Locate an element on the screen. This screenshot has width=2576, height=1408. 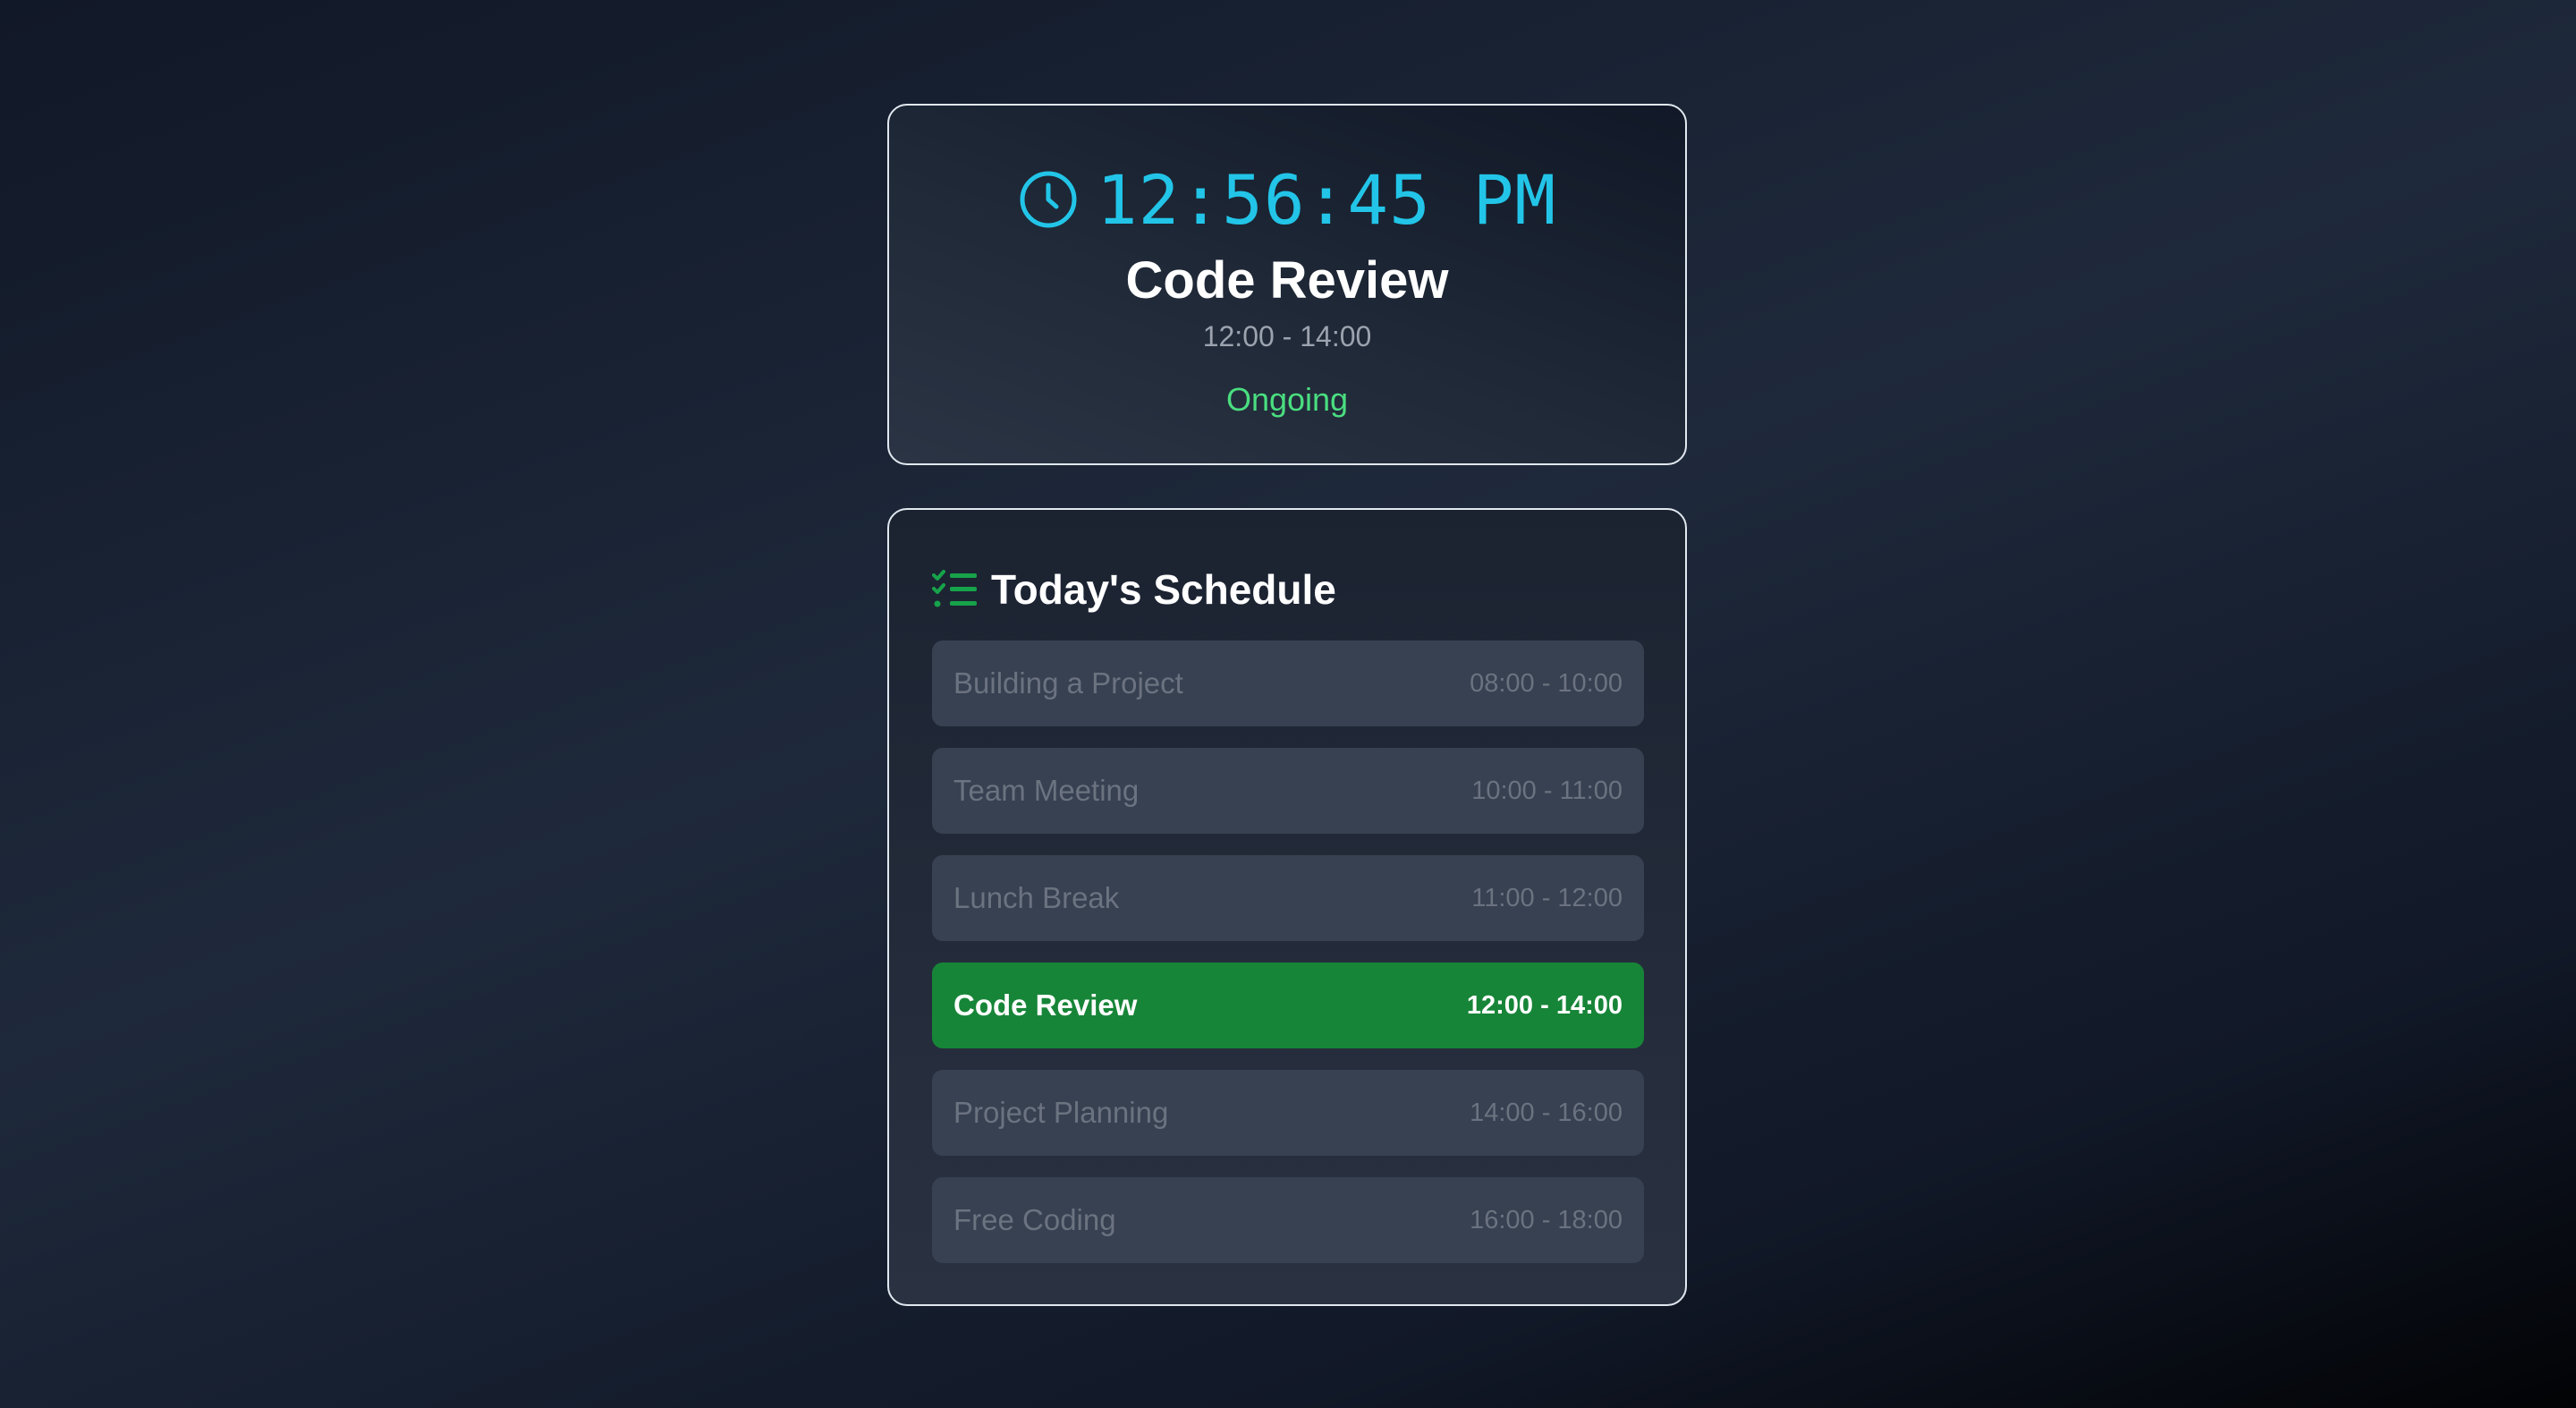
schedule-item-time-range: 12:00 - 14:00 is located at coordinates (1544, 1005).